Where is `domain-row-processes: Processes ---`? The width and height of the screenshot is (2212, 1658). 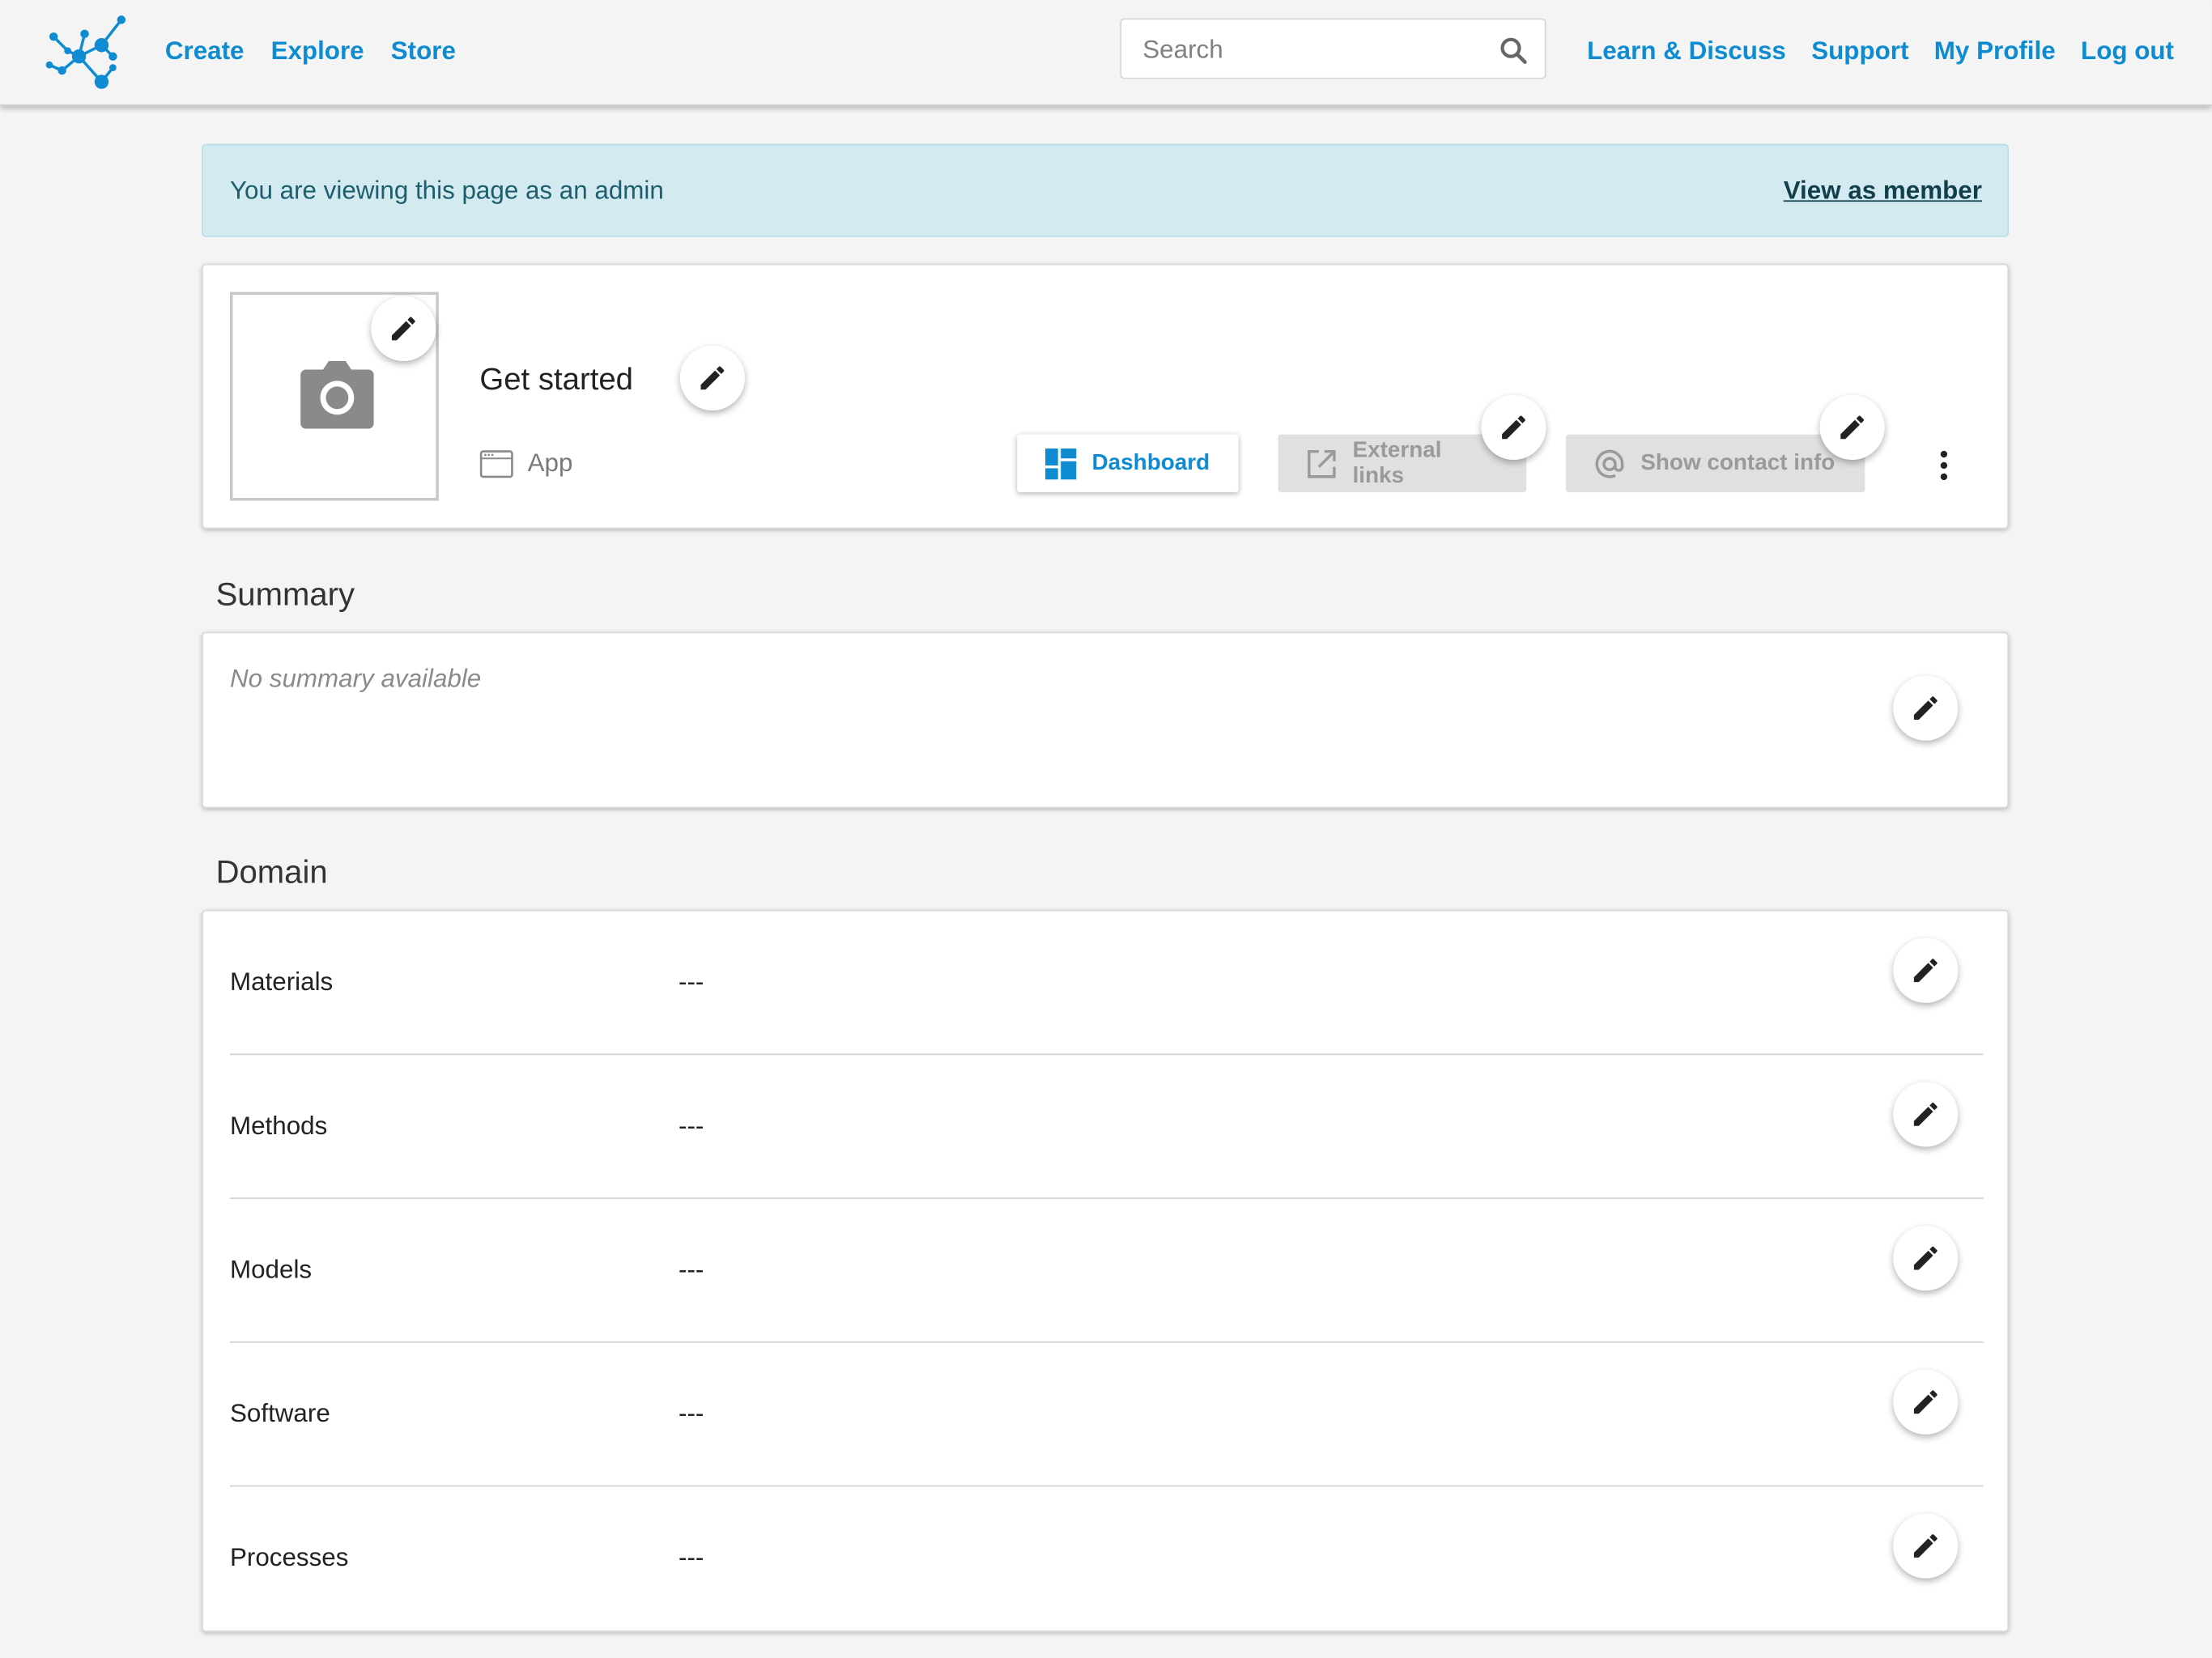
domain-row-processes: Processes --- is located at coordinates (1107, 1558).